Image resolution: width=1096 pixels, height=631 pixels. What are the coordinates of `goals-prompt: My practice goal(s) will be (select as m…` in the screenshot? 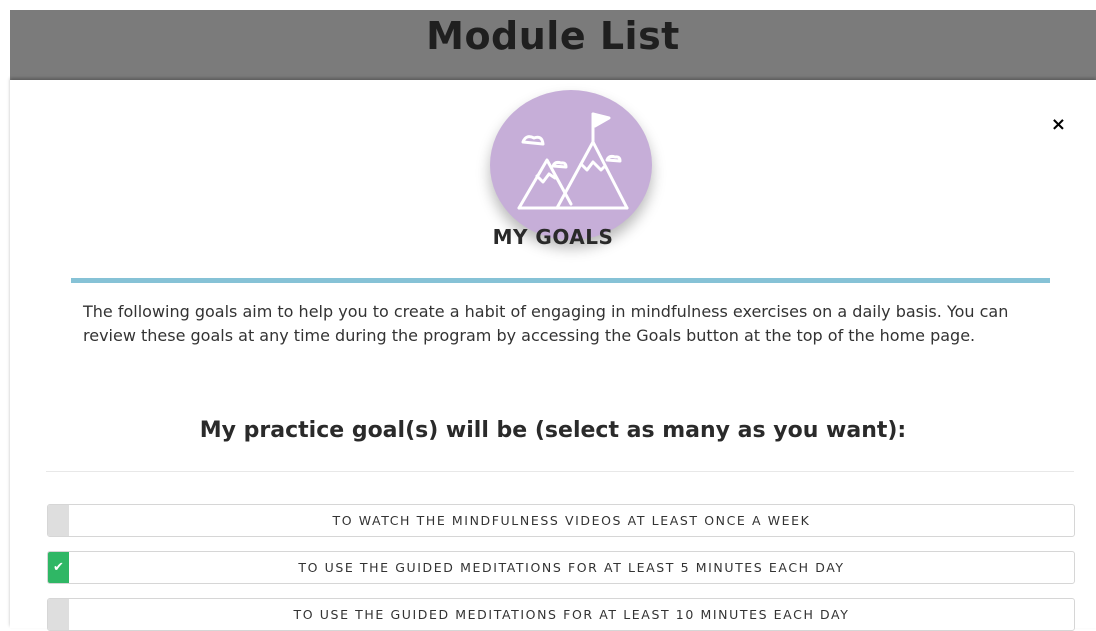 It's located at (553, 430).